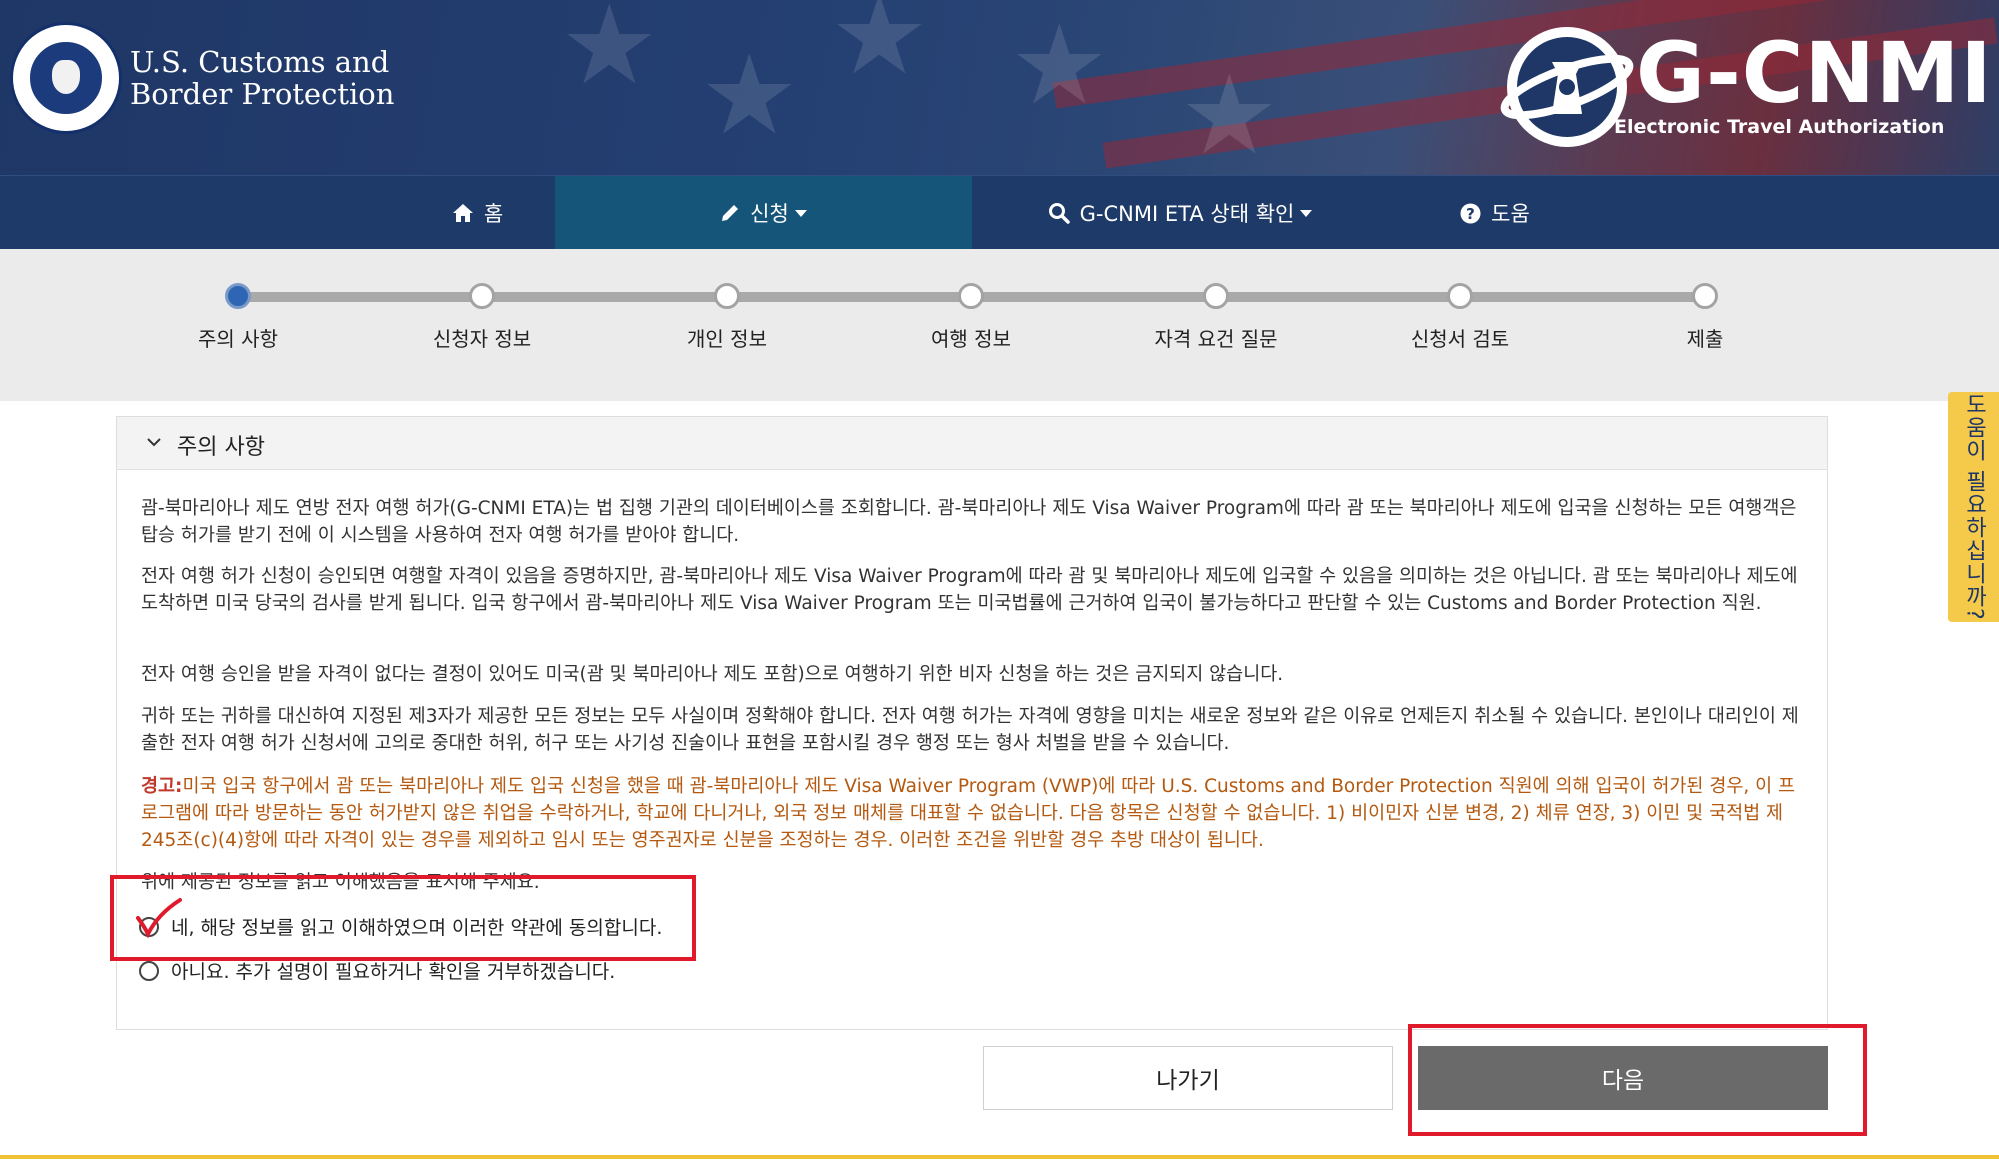 The height and width of the screenshot is (1159, 1999). I want to click on agency-name-line2: Border Protection, so click(262, 94).